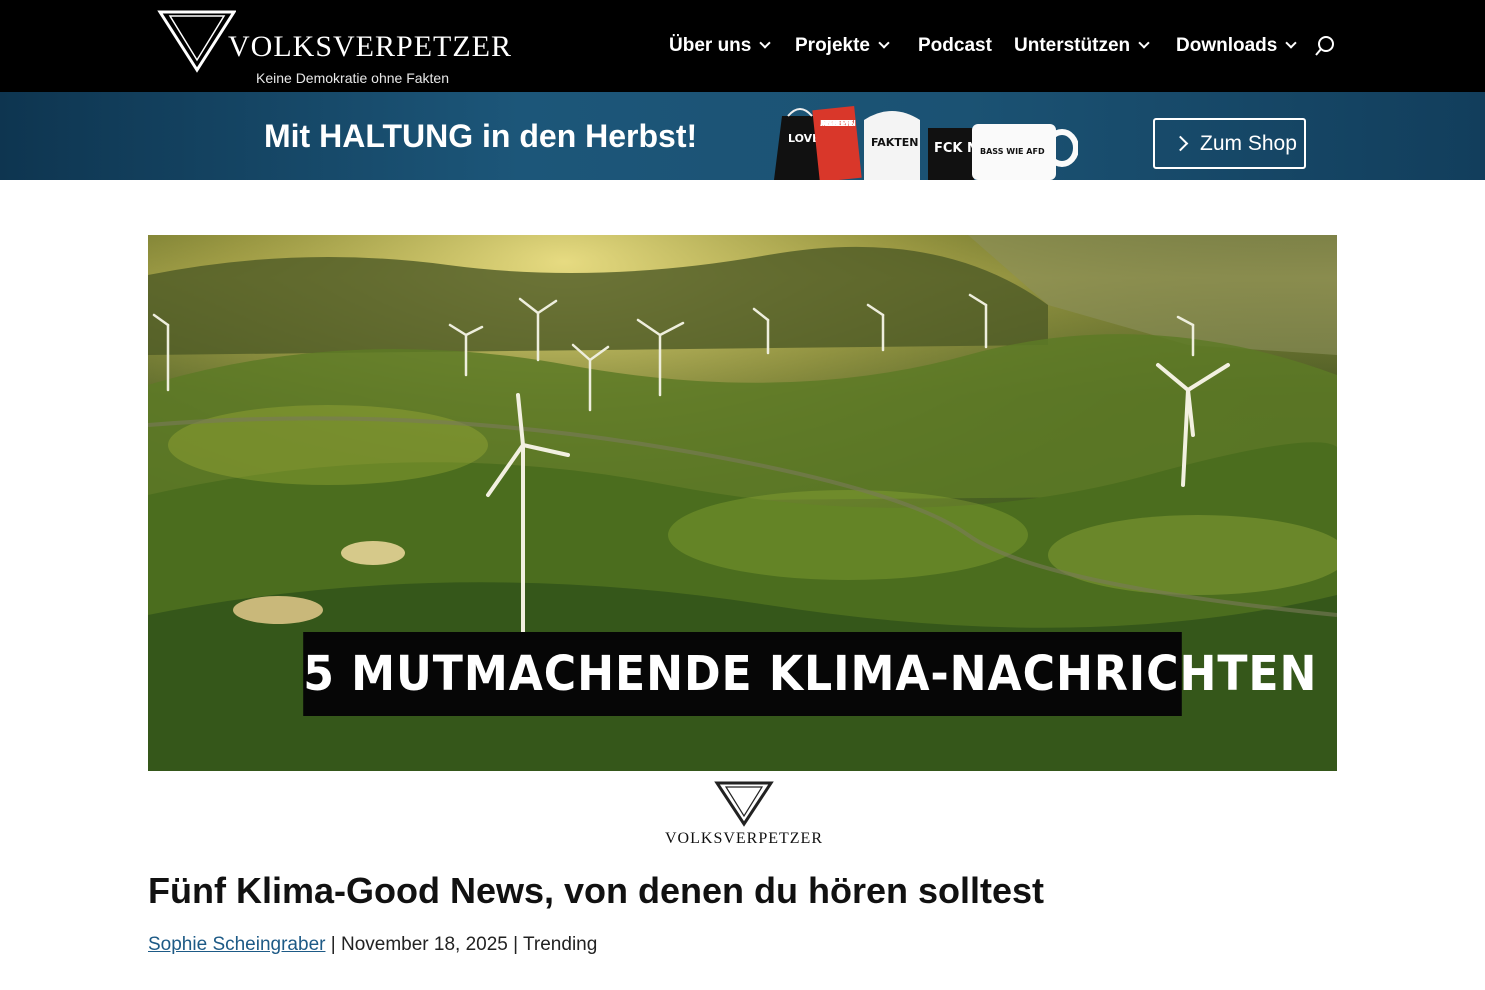  Describe the element at coordinates (744, 838) in the screenshot. I see `hero-logo-wordmark: VOLKSVERPETZER` at that location.